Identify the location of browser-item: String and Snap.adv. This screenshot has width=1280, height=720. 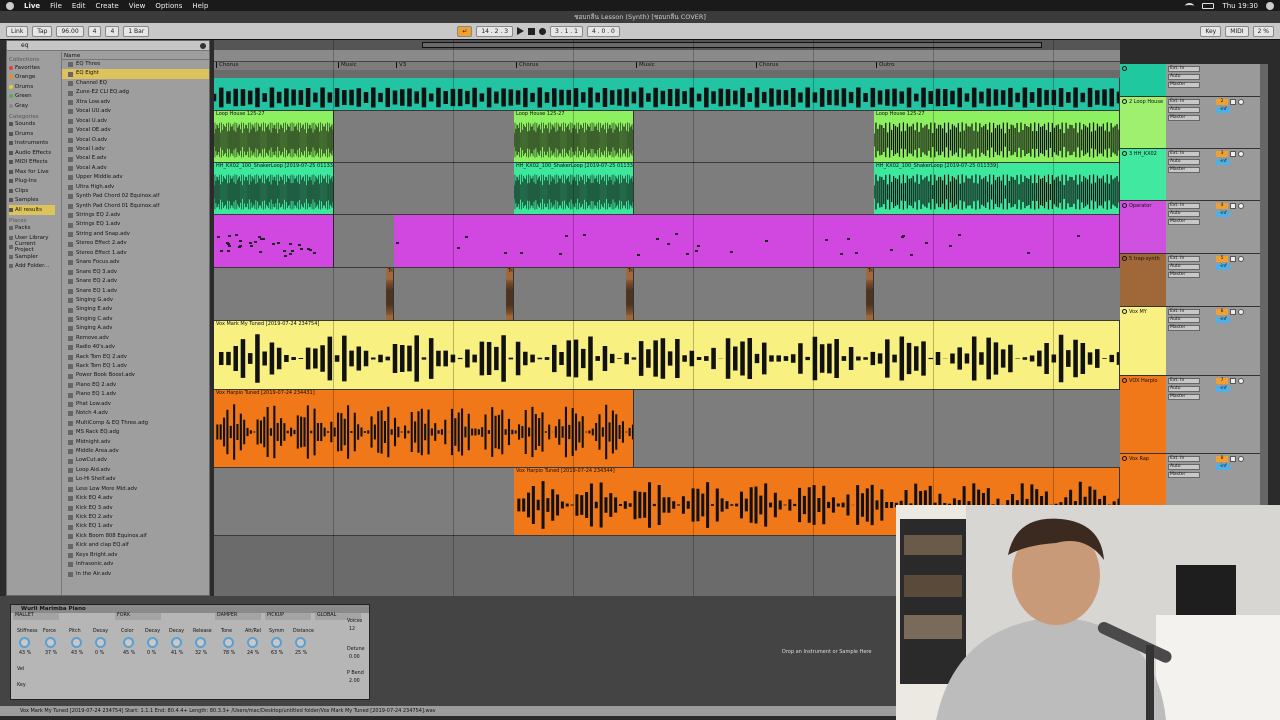
(135, 234).